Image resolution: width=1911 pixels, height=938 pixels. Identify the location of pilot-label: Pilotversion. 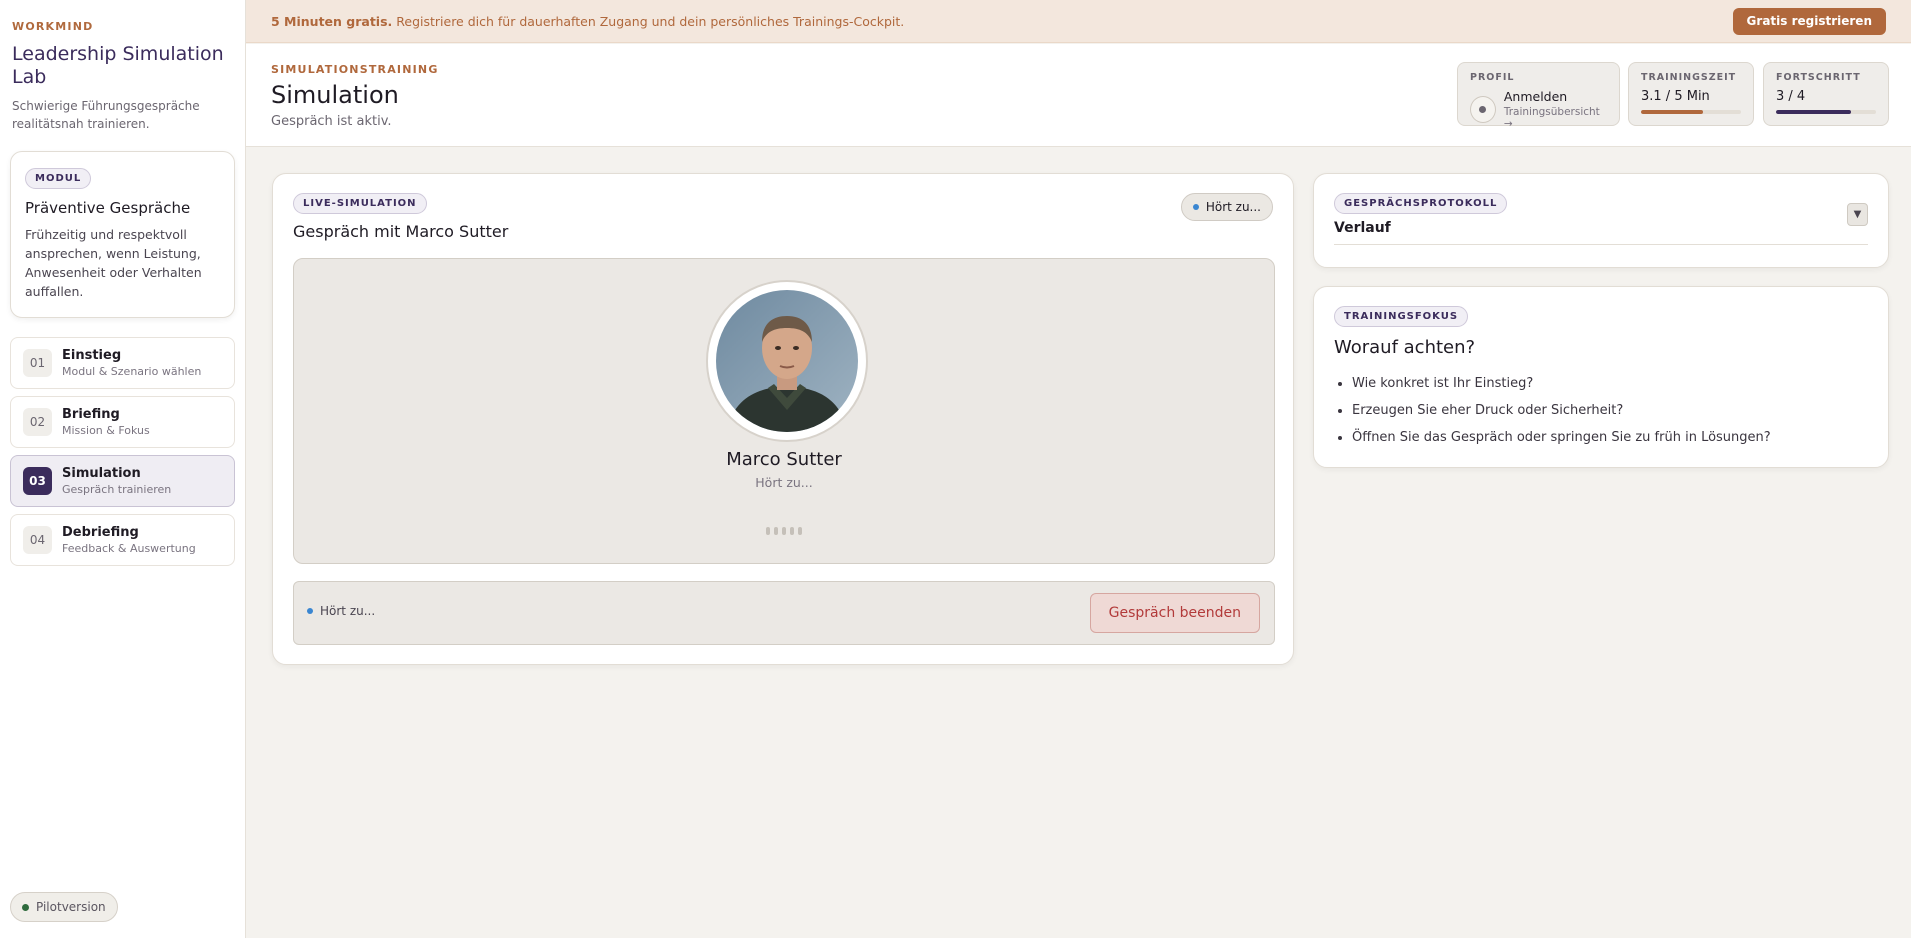
(71, 907).